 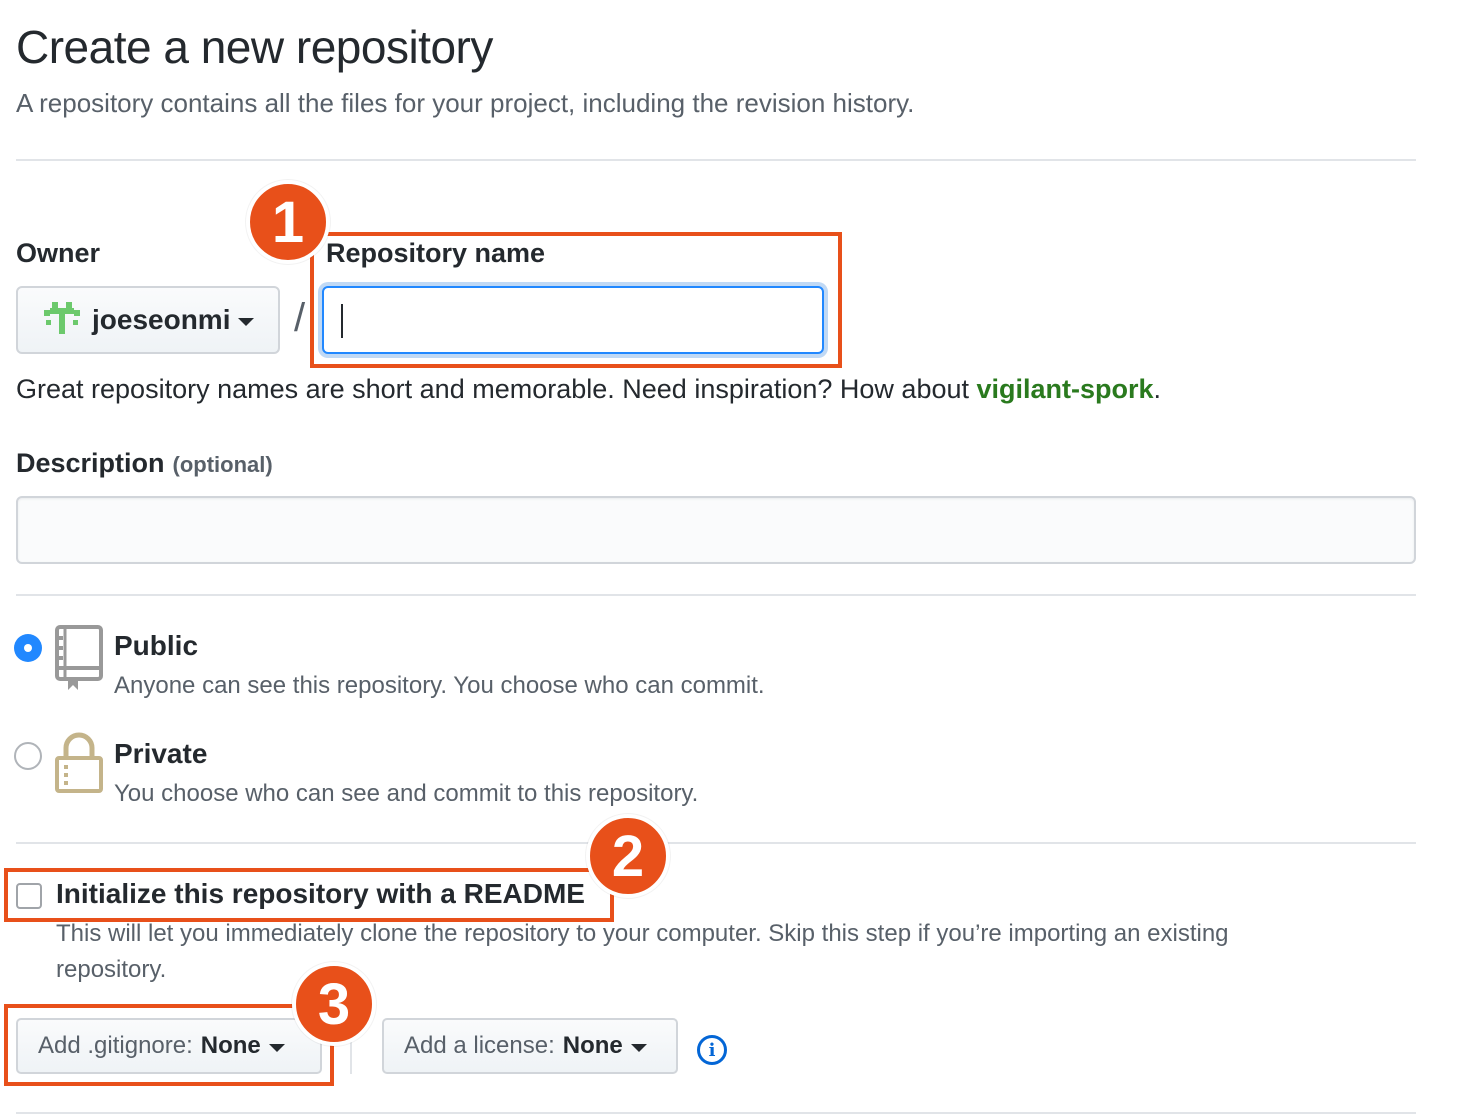 I want to click on annotation-badge-2: 2, so click(x=628, y=856).